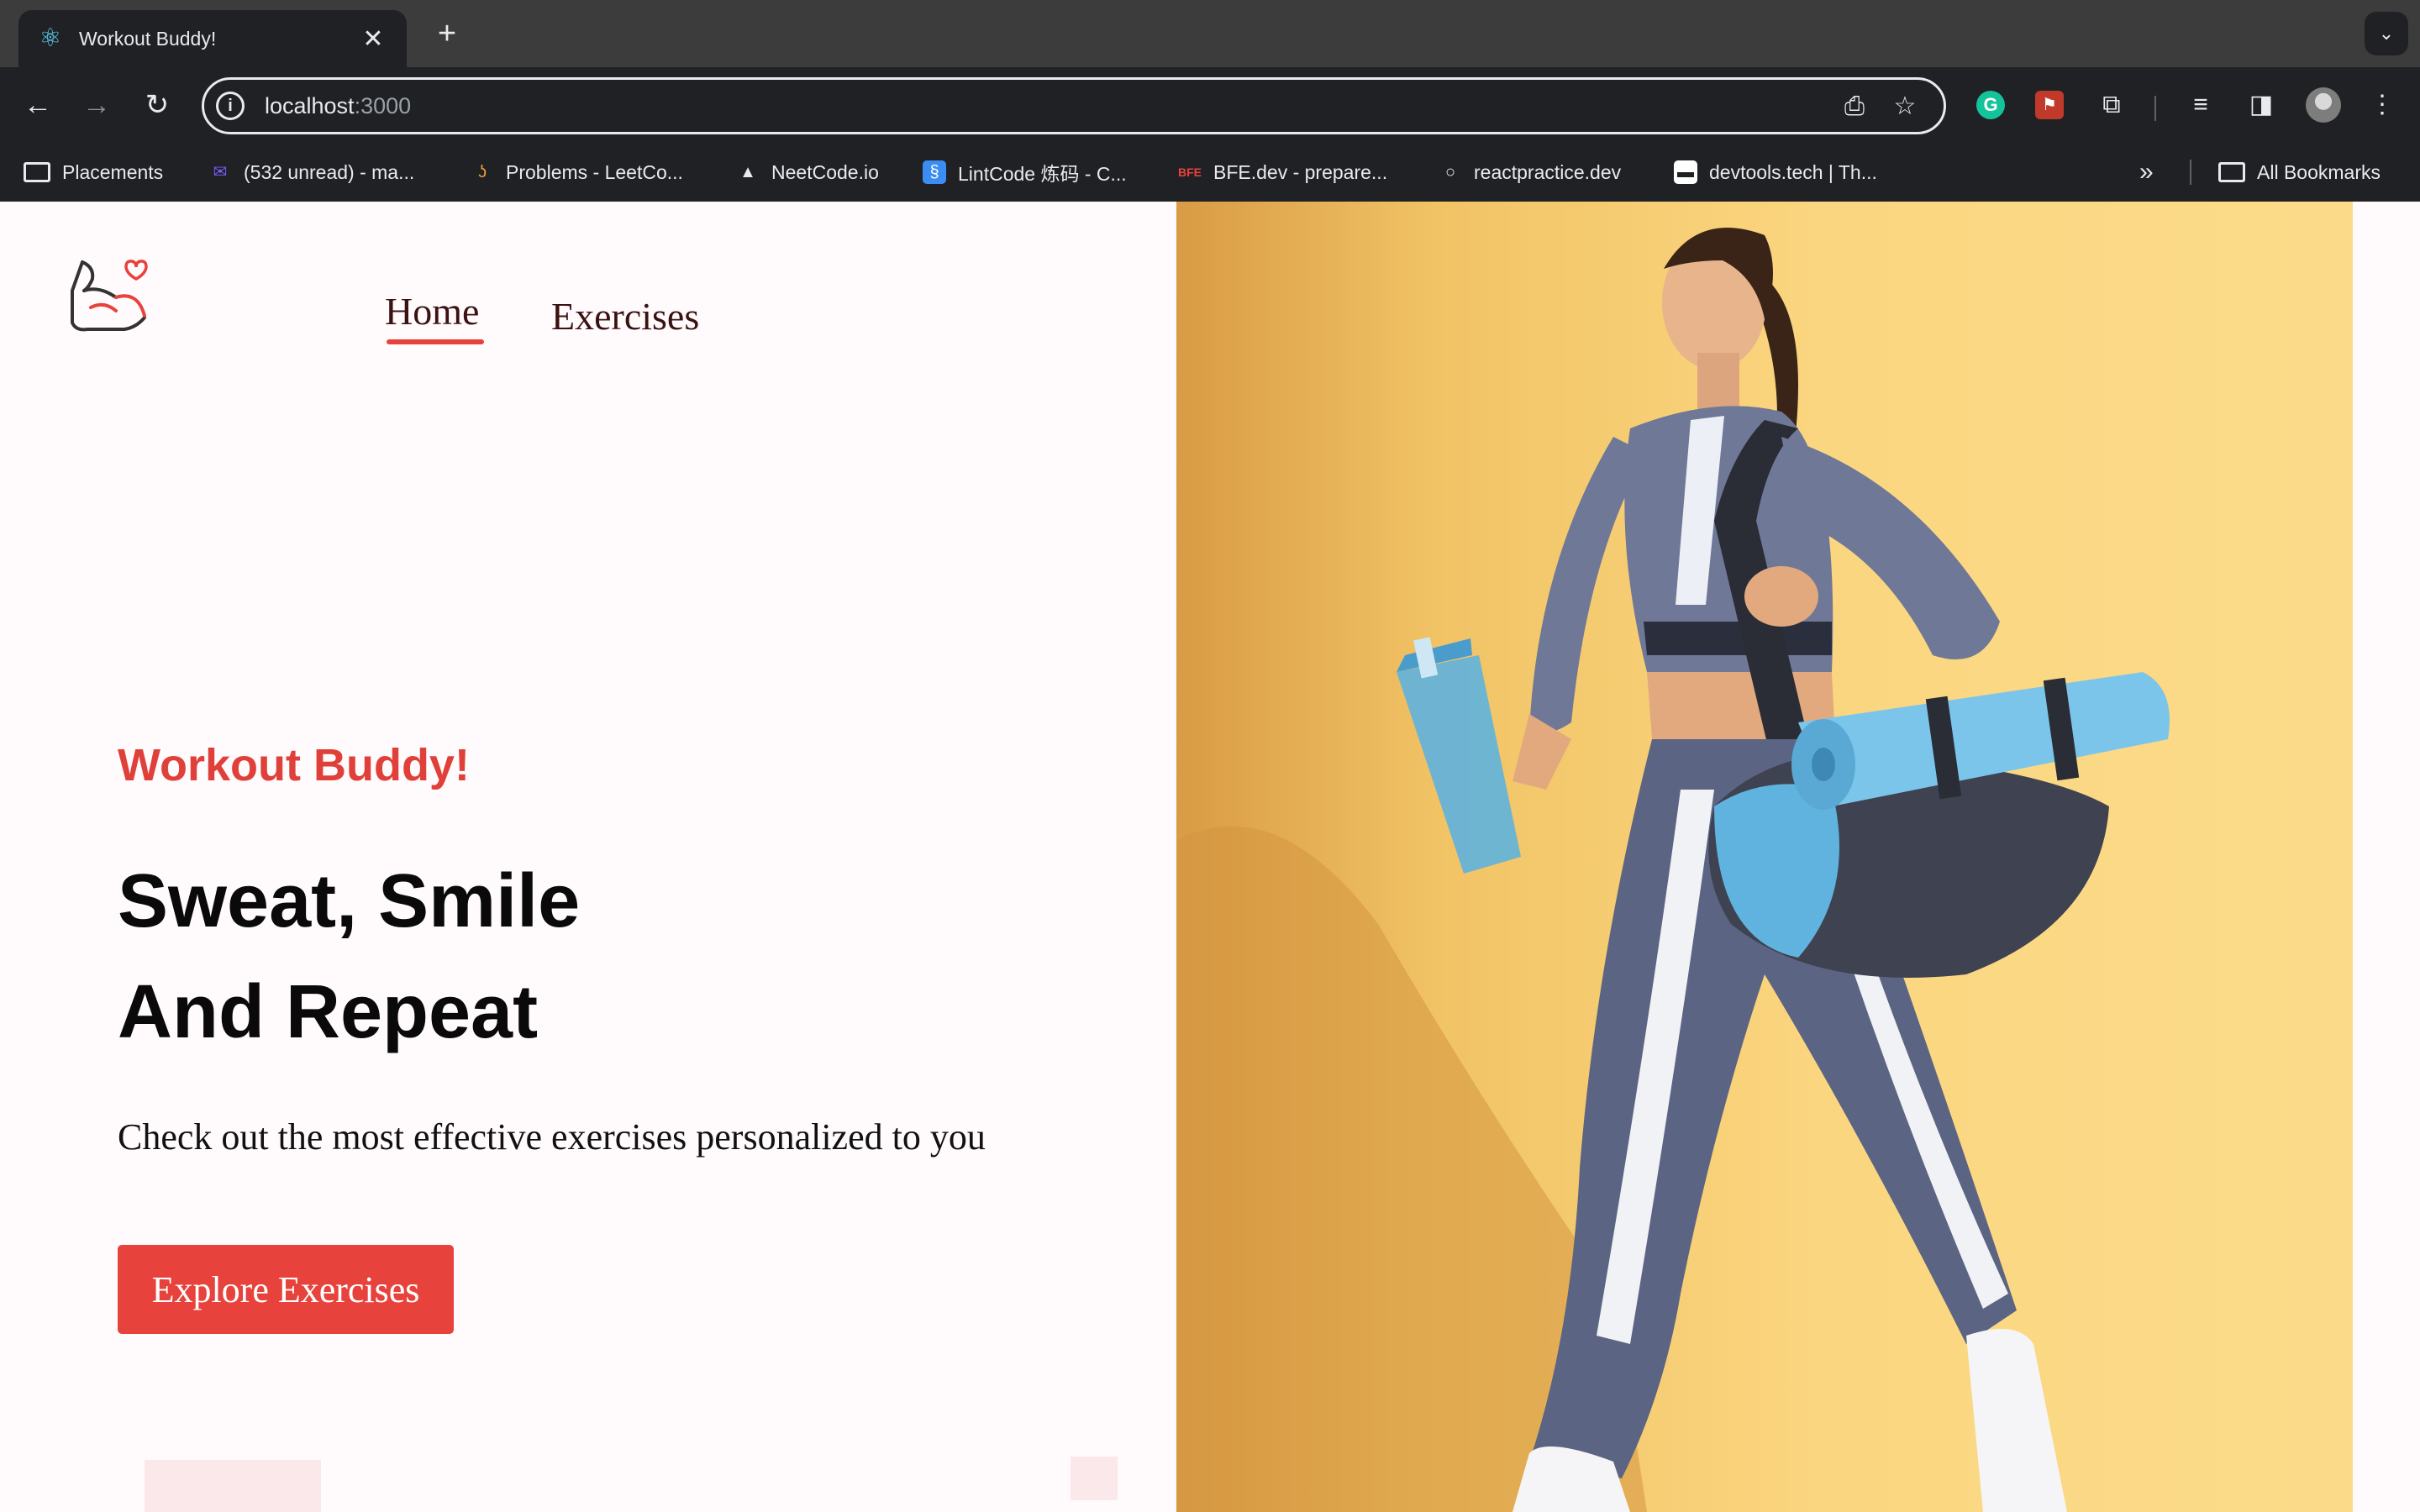 The width and height of the screenshot is (2420, 1512). I want to click on grammarly-icon: G, so click(1990, 105).